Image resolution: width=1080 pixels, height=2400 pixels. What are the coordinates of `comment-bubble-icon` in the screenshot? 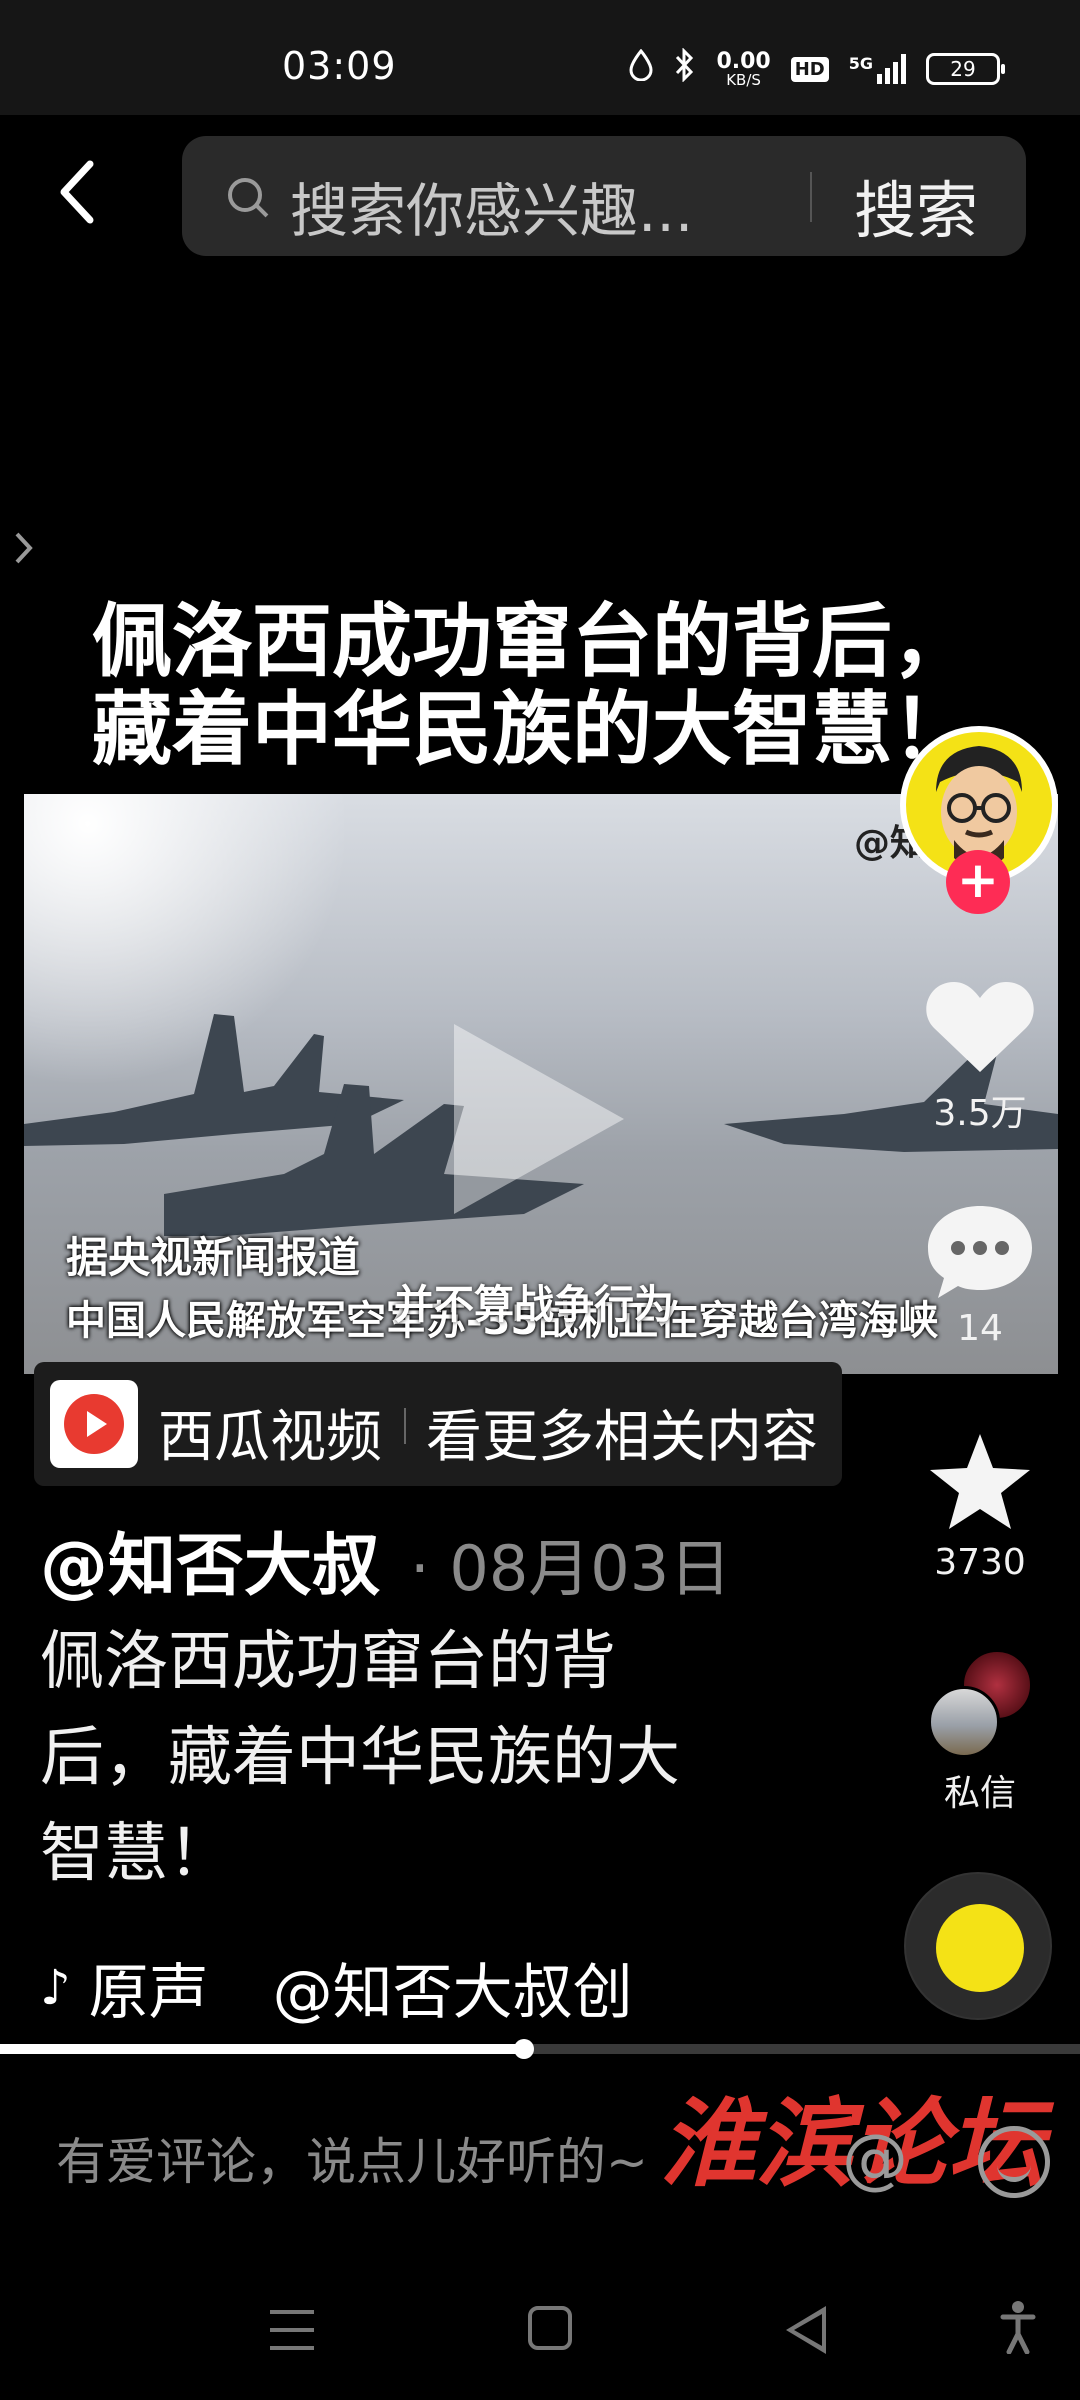 It's located at (980, 1252).